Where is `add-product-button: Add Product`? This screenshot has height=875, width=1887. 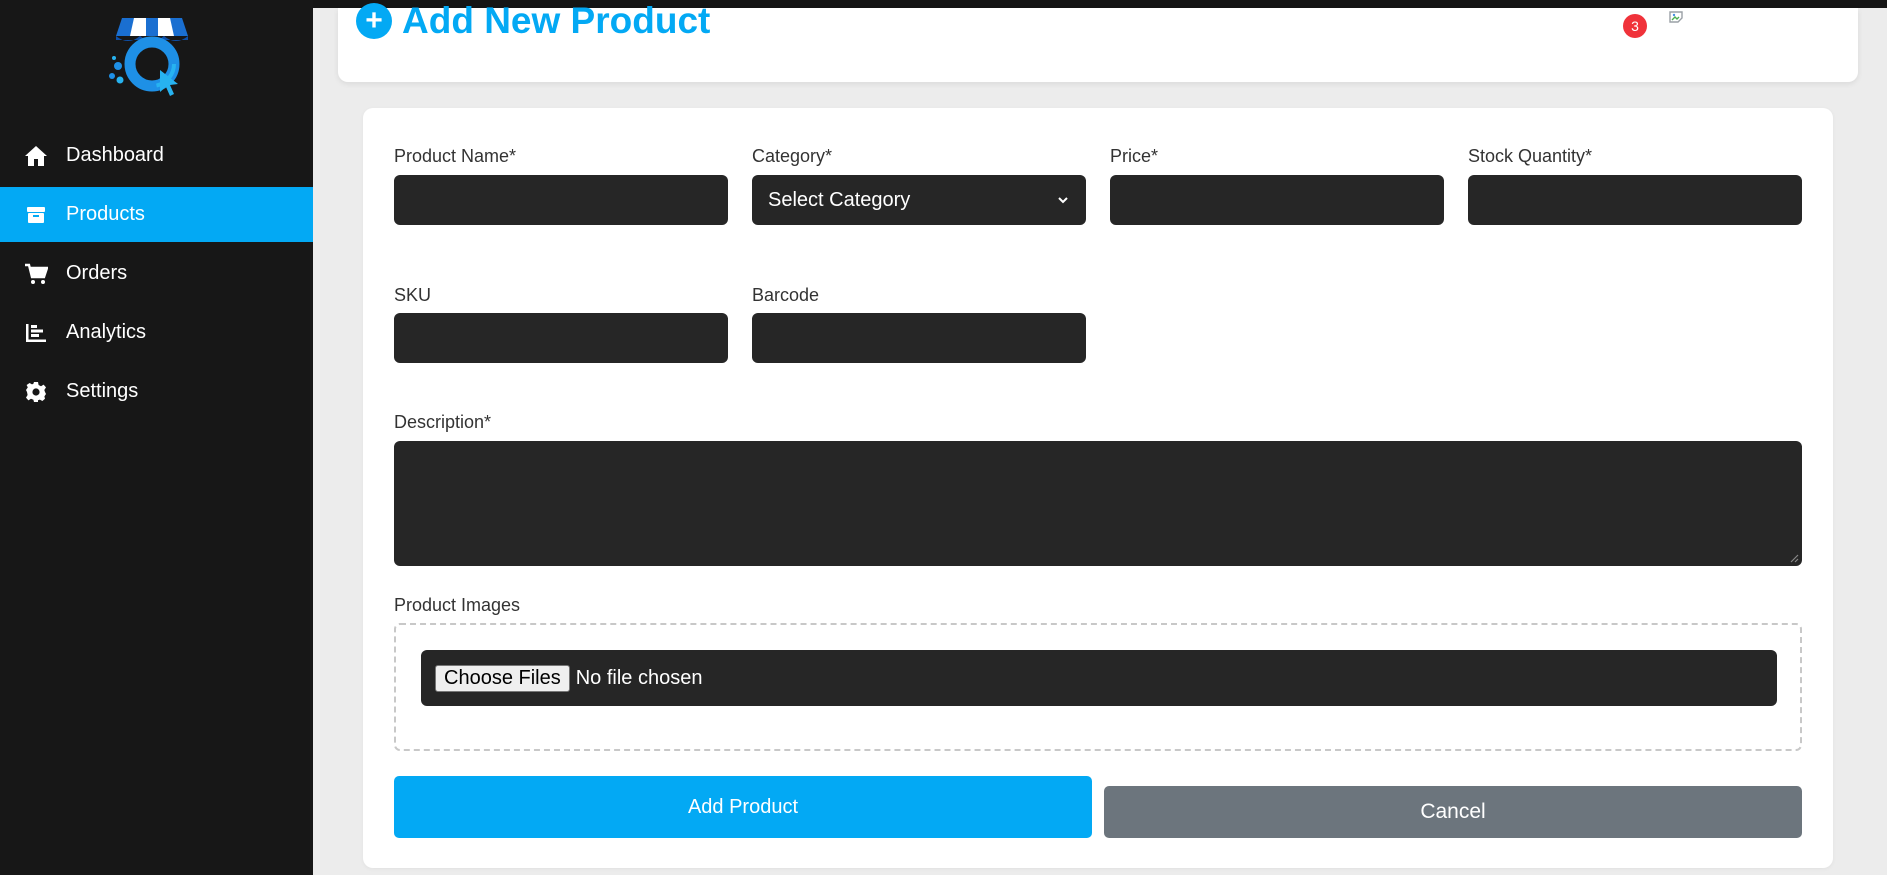 add-product-button: Add Product is located at coordinates (743, 807).